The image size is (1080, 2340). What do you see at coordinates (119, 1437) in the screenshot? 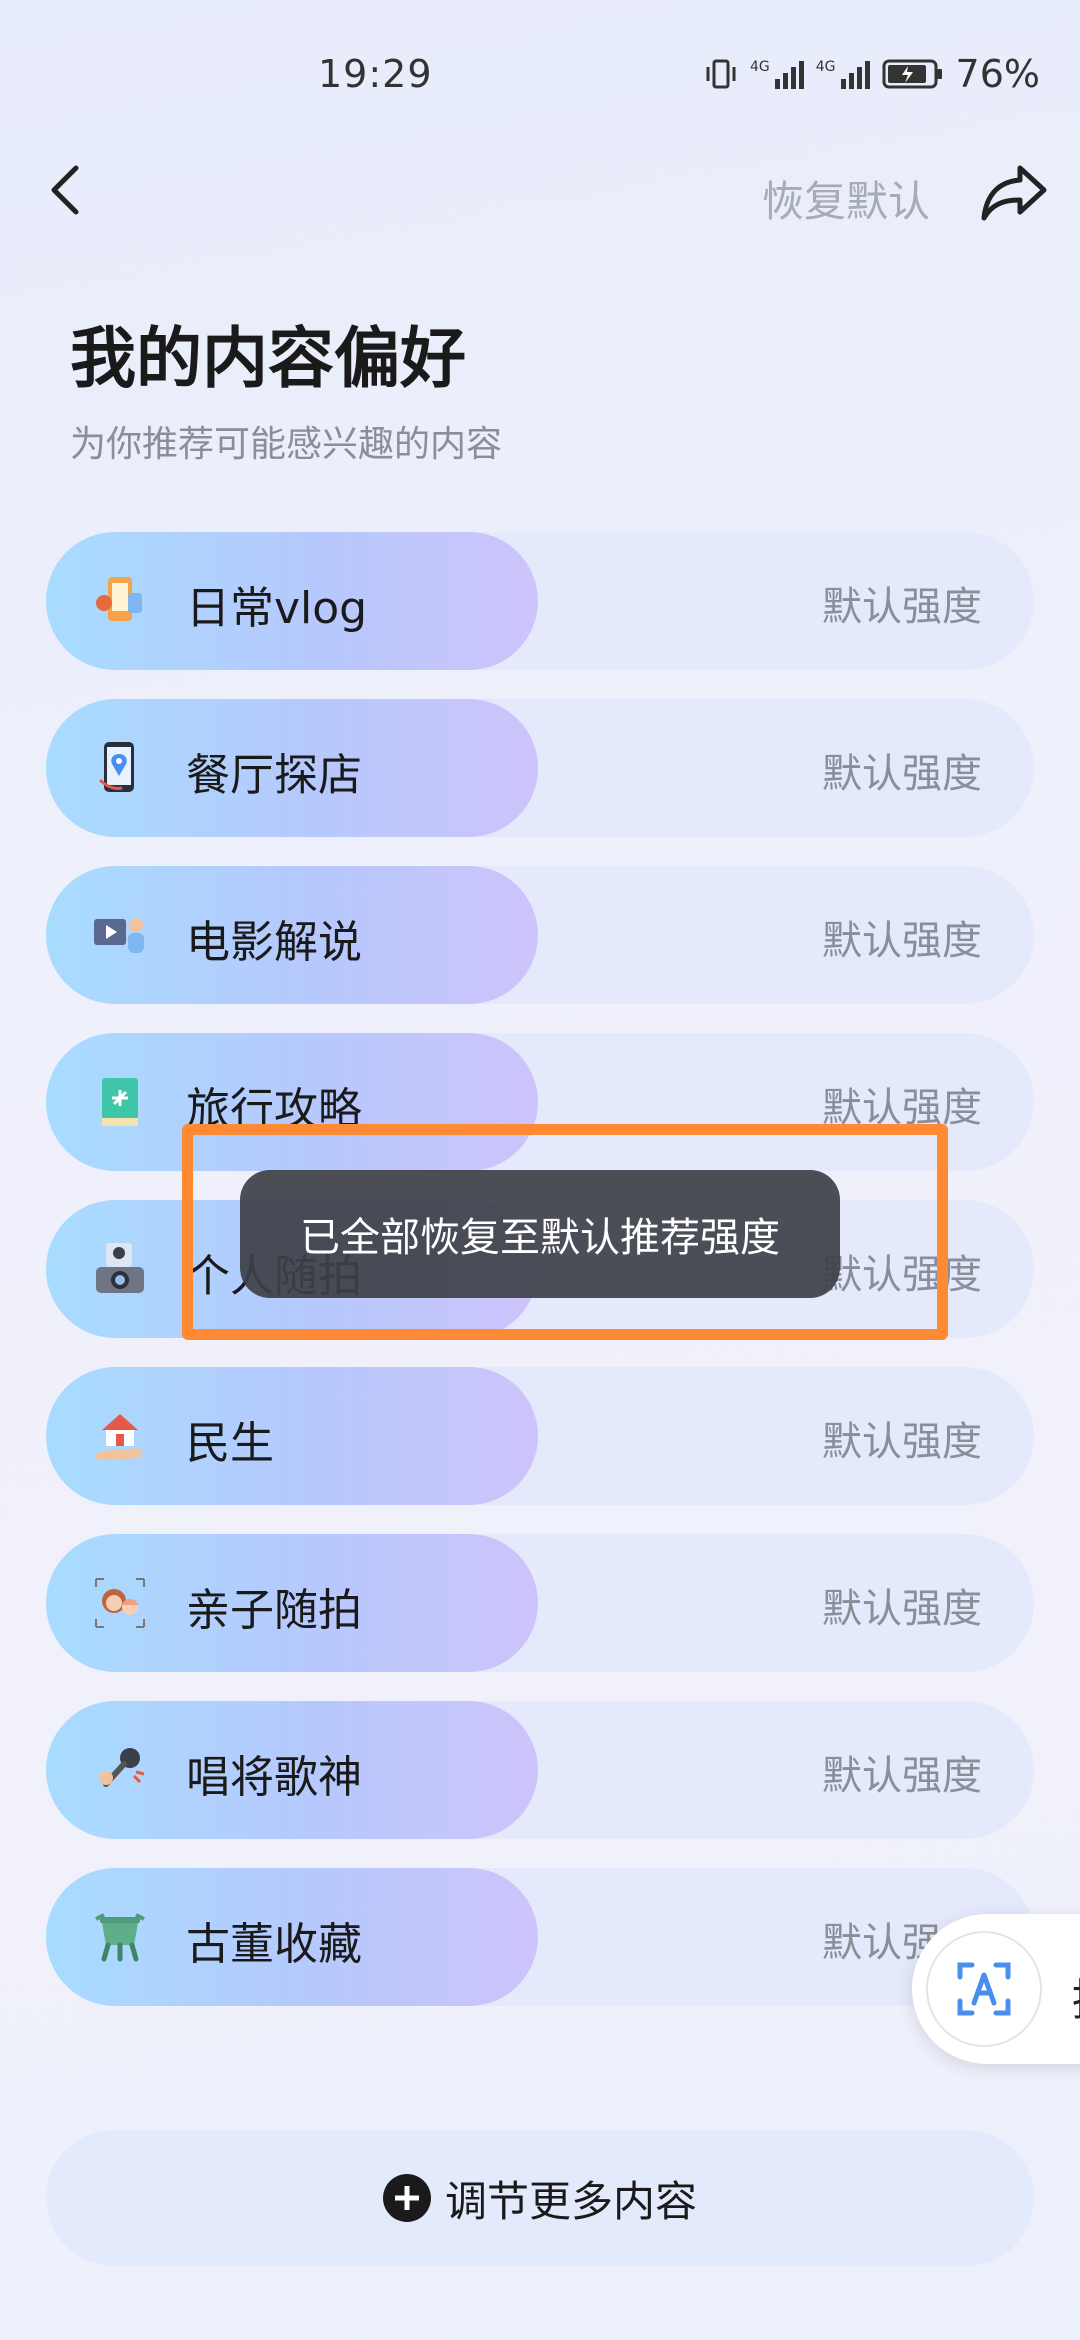
I see `house-hand-icon` at bounding box center [119, 1437].